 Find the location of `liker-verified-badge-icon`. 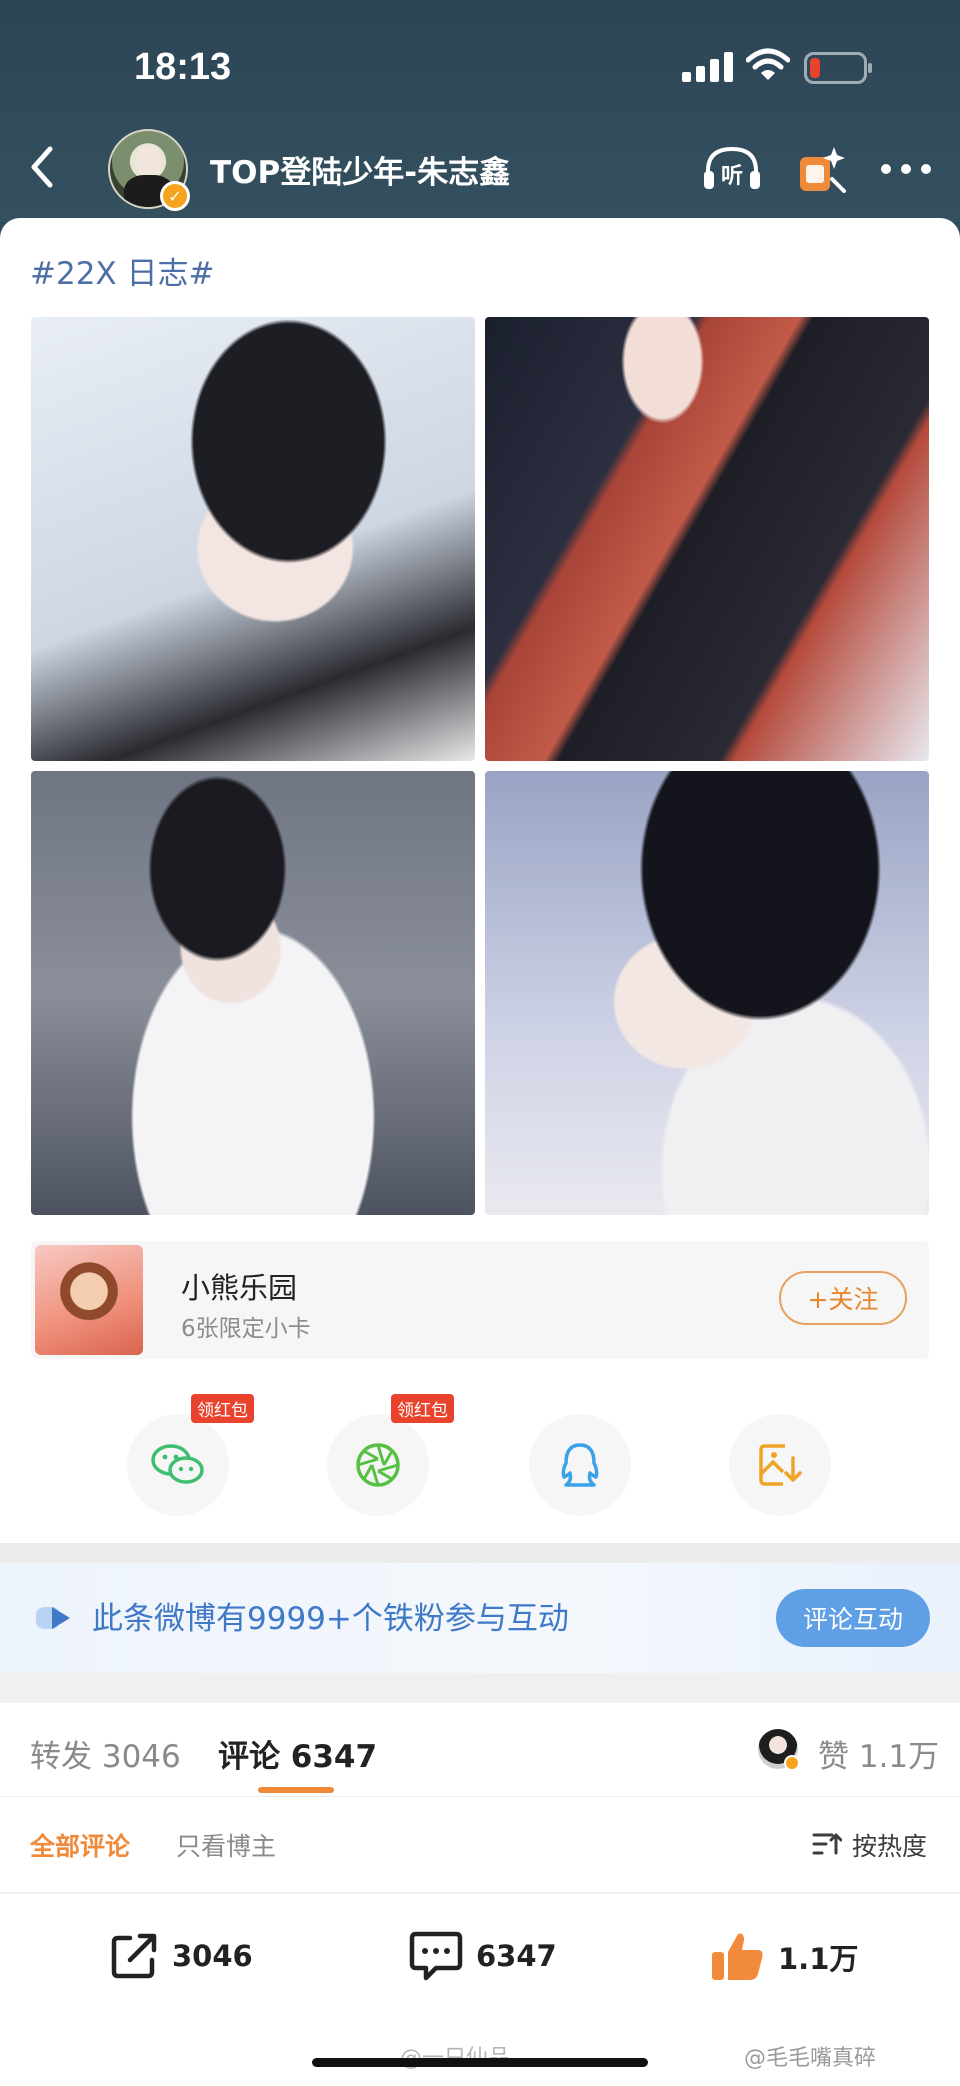

liker-verified-badge-icon is located at coordinates (792, 1763).